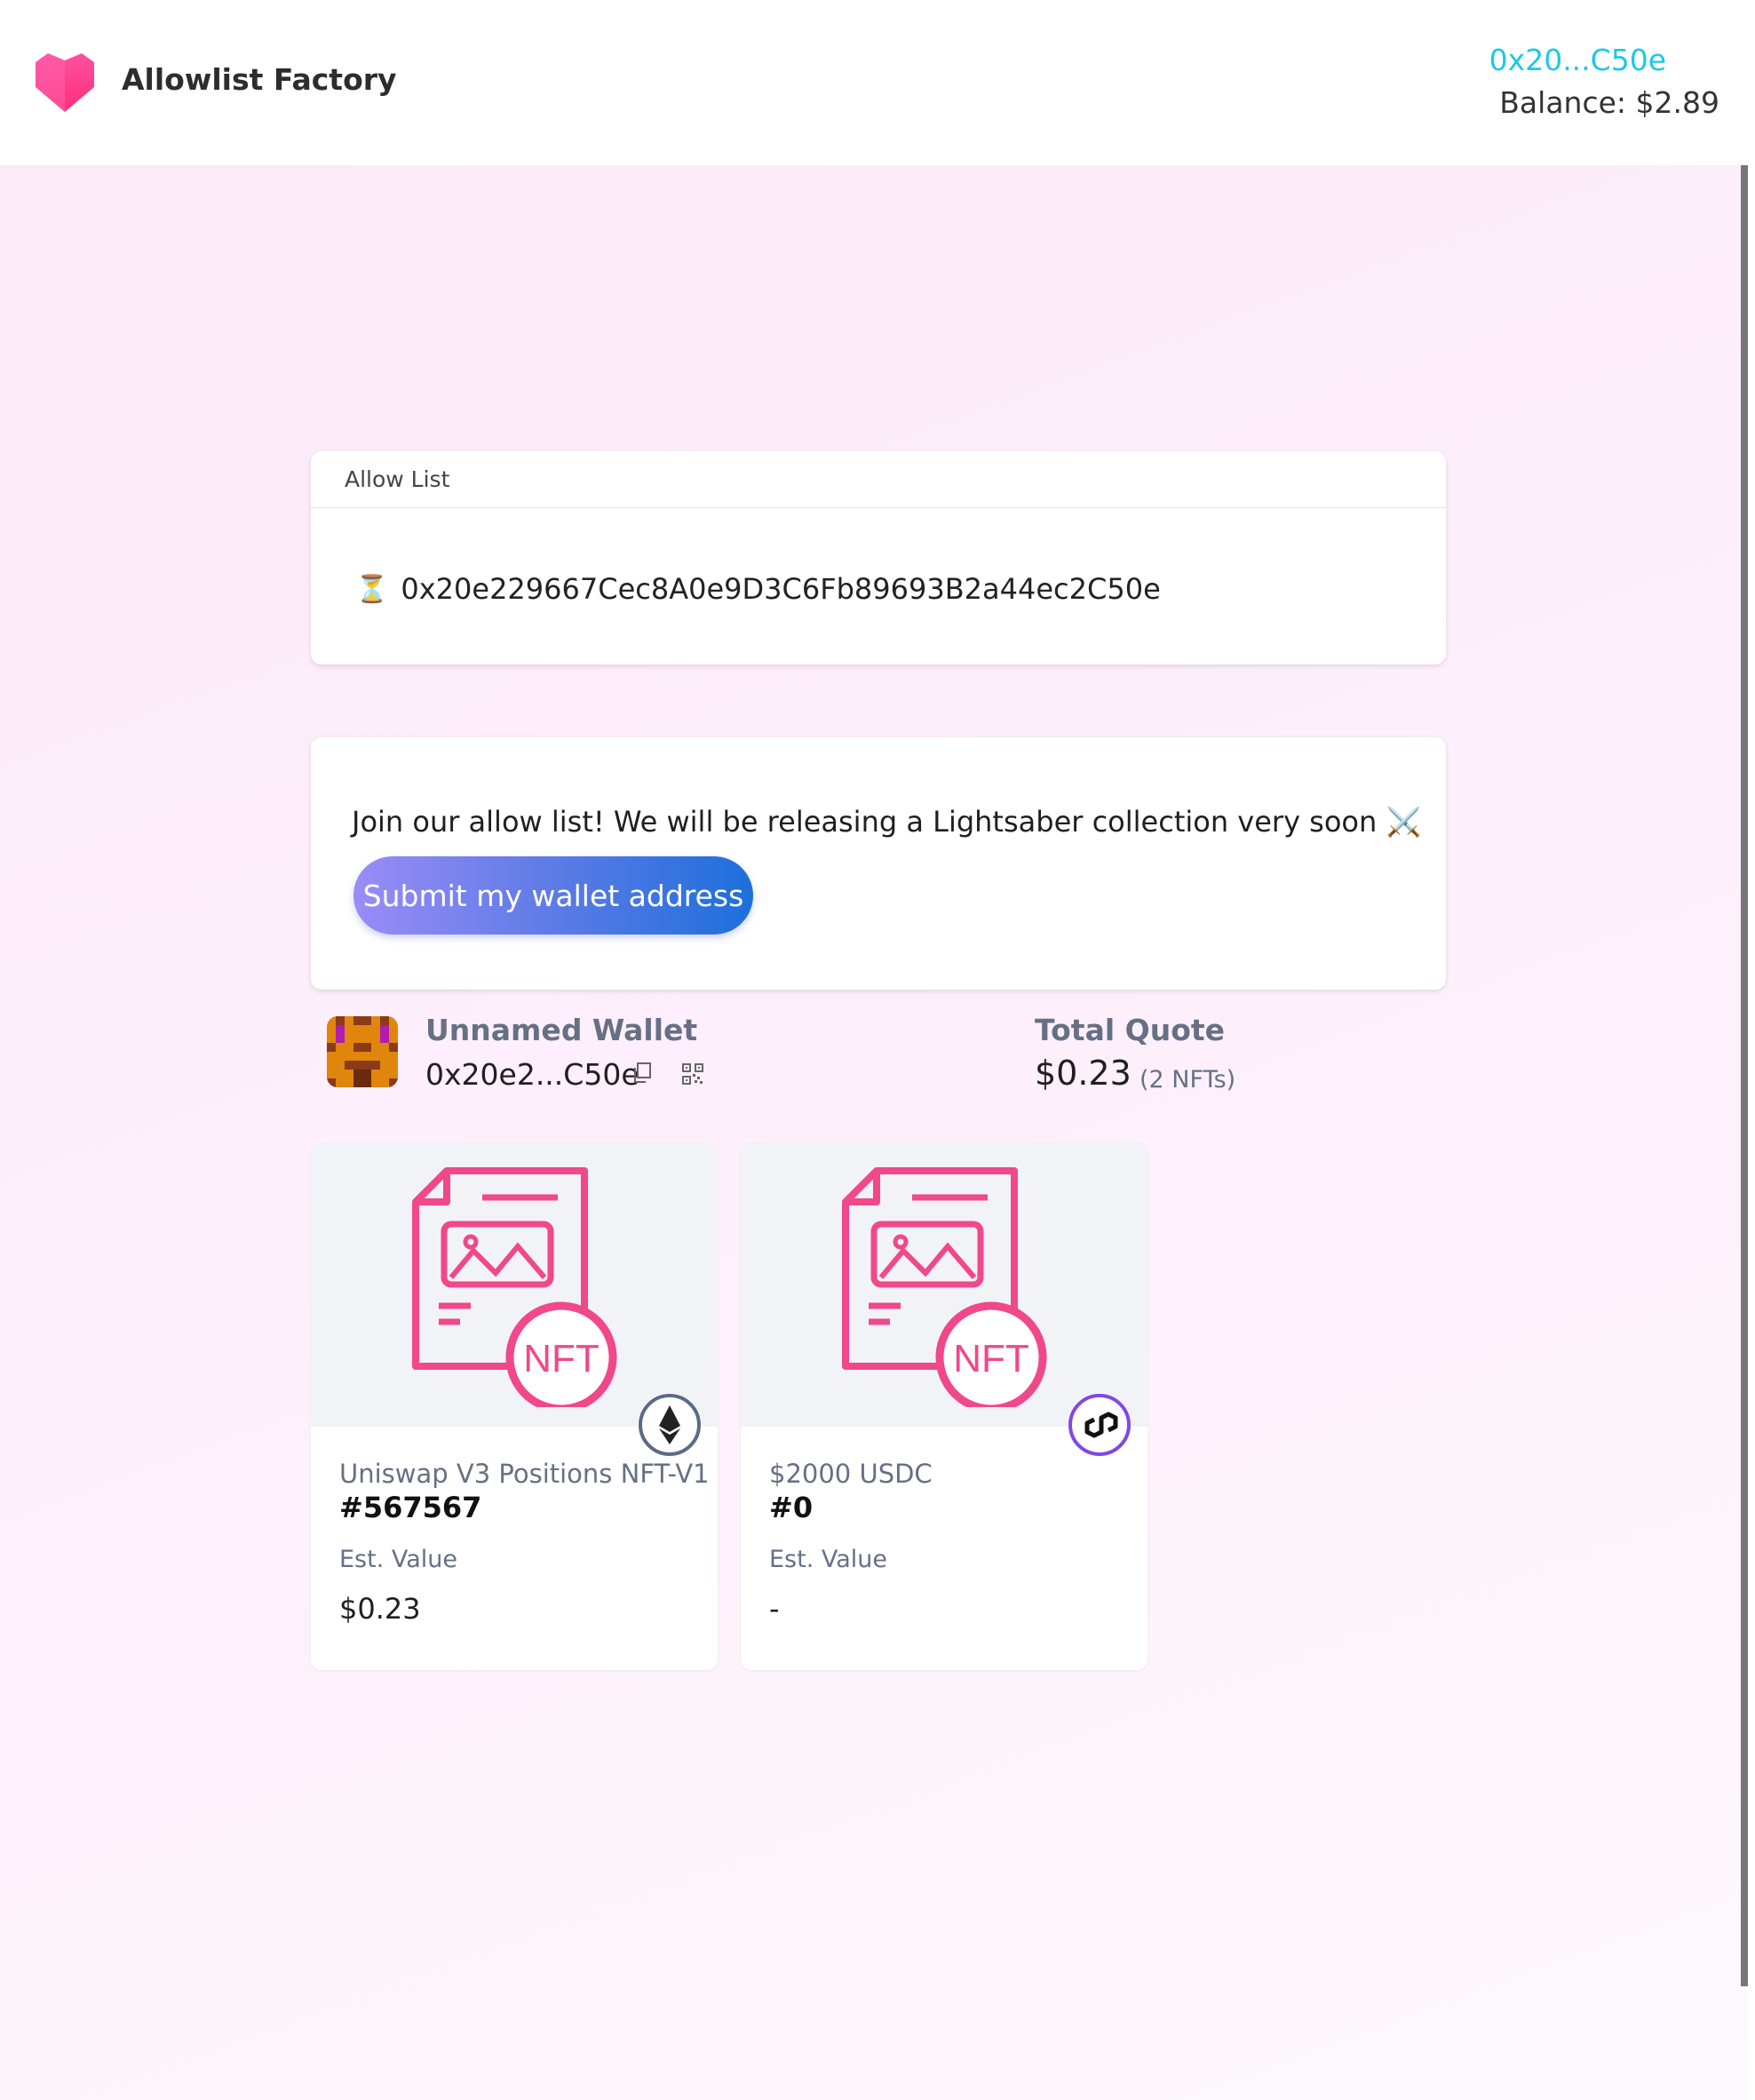 The width and height of the screenshot is (1755, 2100). Describe the element at coordinates (1084, 1073) in the screenshot. I see `total-quote-value: $0.23` at that location.